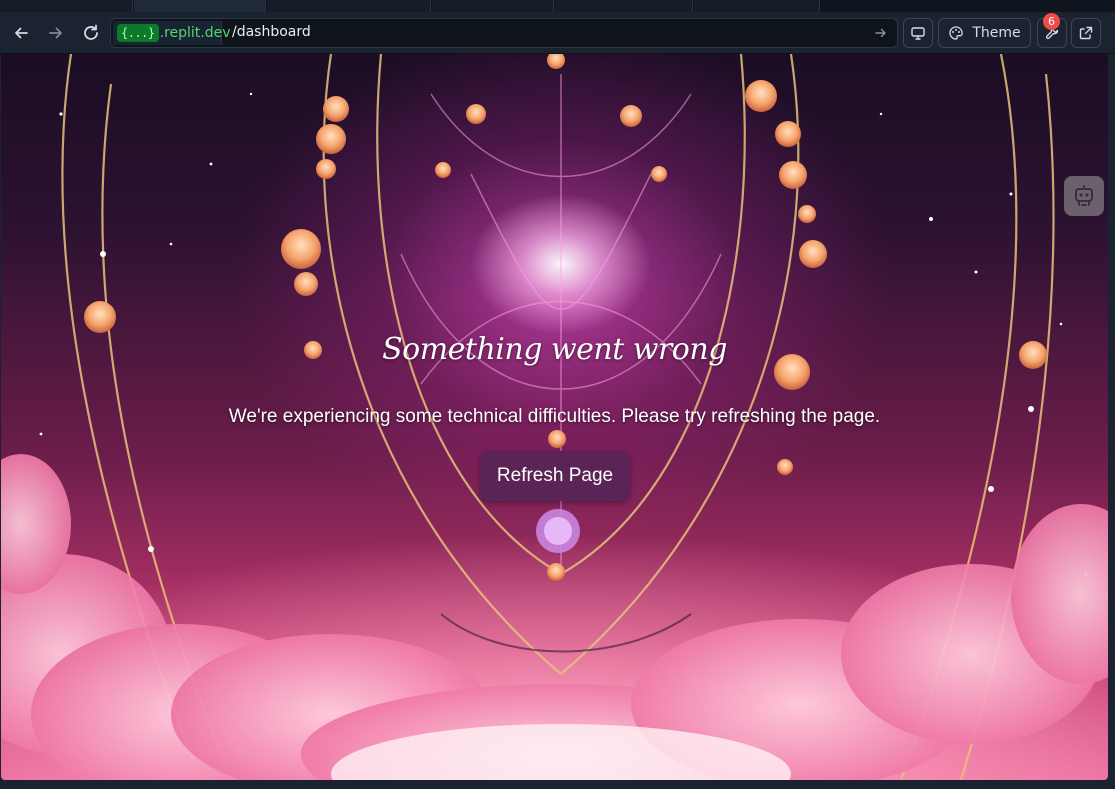 This screenshot has height=789, width=1115. Describe the element at coordinates (200, 6) in the screenshot. I see `tab-active` at that location.